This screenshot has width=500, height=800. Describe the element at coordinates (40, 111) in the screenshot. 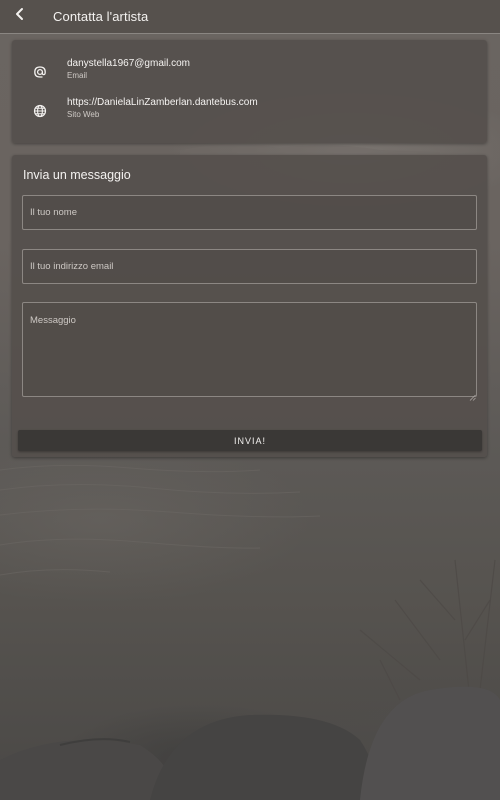

I see `globe-icon` at that location.